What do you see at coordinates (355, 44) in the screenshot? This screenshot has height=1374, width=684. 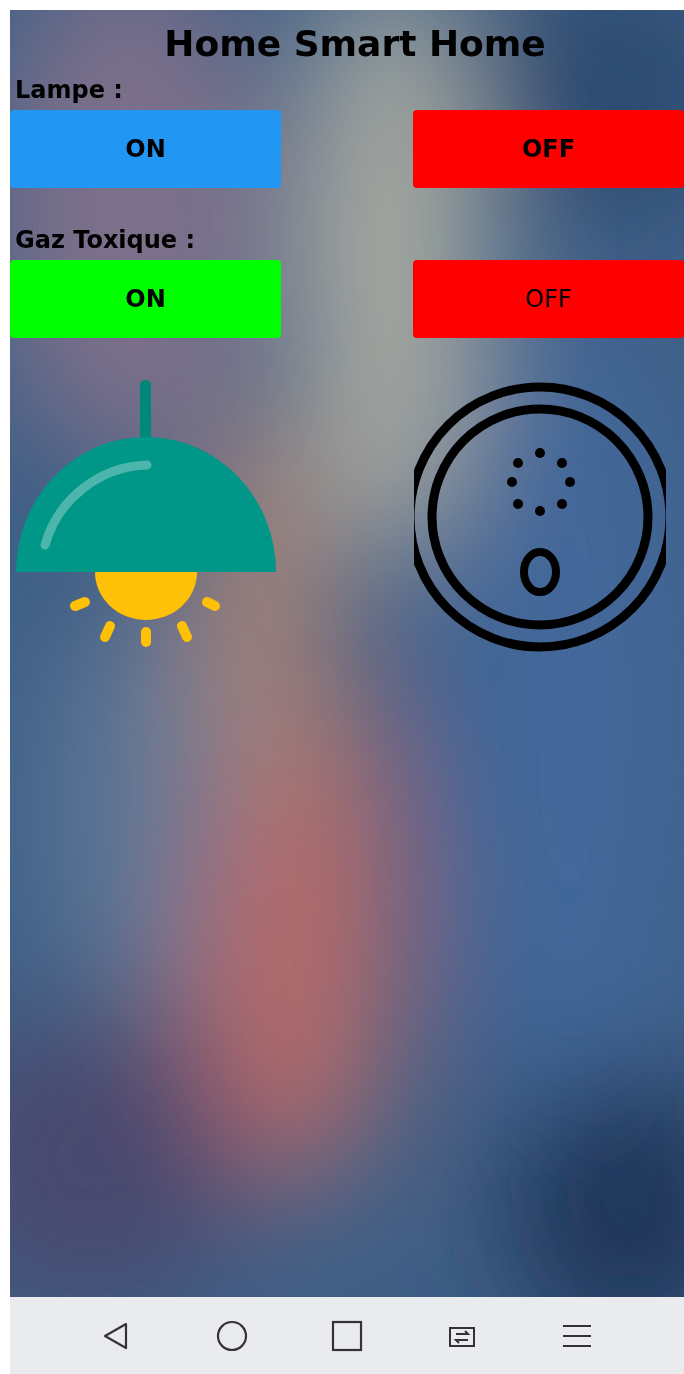 I see `app-title: Home Smart Home` at bounding box center [355, 44].